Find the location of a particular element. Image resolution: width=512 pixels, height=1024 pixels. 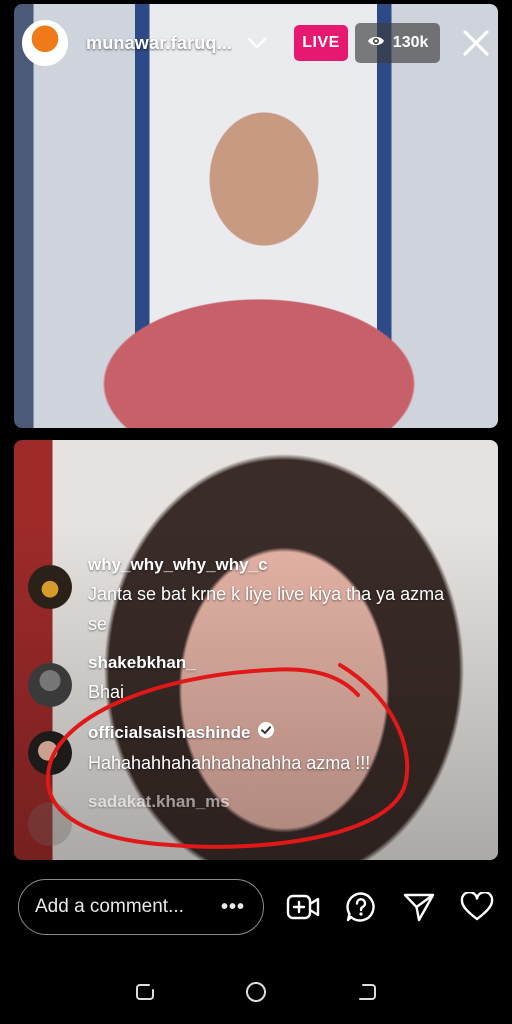

viewer-count-badge: 130k is located at coordinates (397, 43).